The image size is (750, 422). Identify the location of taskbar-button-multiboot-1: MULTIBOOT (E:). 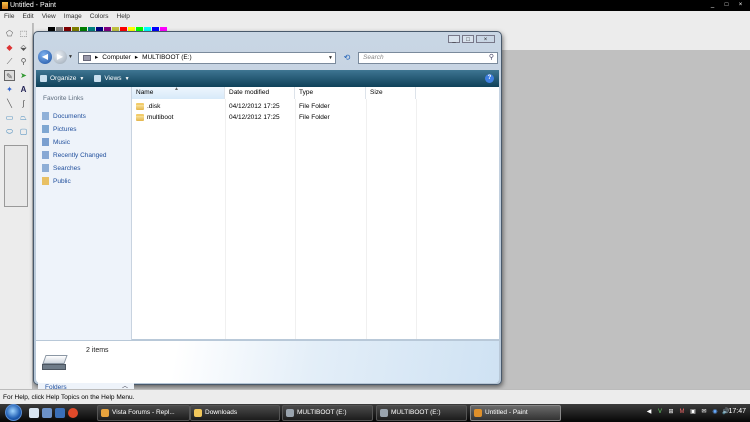
(327, 413).